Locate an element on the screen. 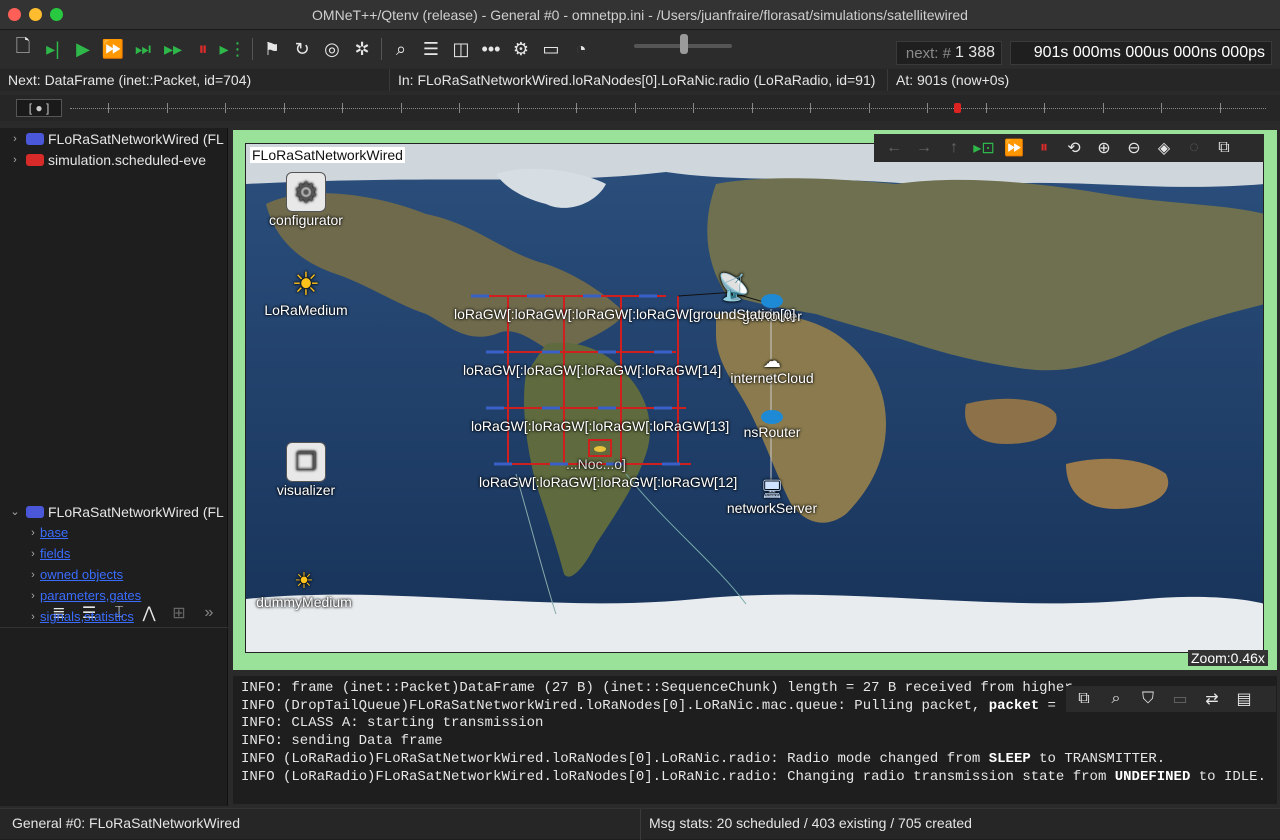 This screenshot has height=840, width=1280. close-window-button is located at coordinates (14, 14).